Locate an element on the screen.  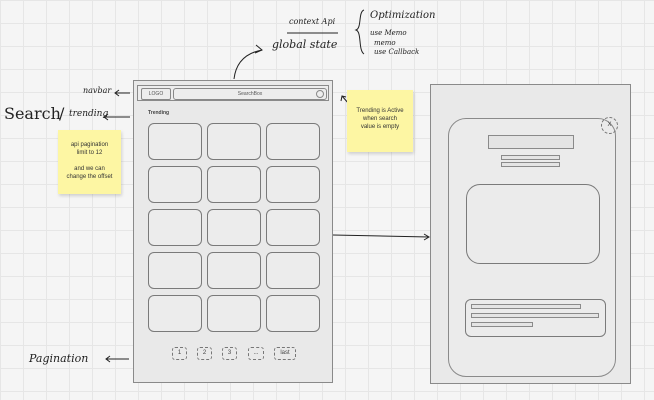
note-line: Trending is Active is located at coordinates (380, 111).